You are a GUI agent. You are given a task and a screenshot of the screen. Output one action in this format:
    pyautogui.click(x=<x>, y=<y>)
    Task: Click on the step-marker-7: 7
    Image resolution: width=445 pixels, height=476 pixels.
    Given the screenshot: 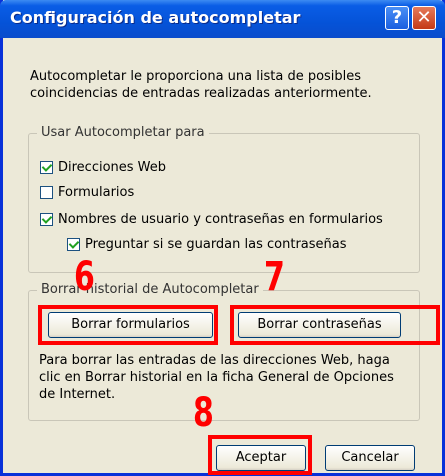 What is the action you would take?
    pyautogui.click(x=274, y=277)
    